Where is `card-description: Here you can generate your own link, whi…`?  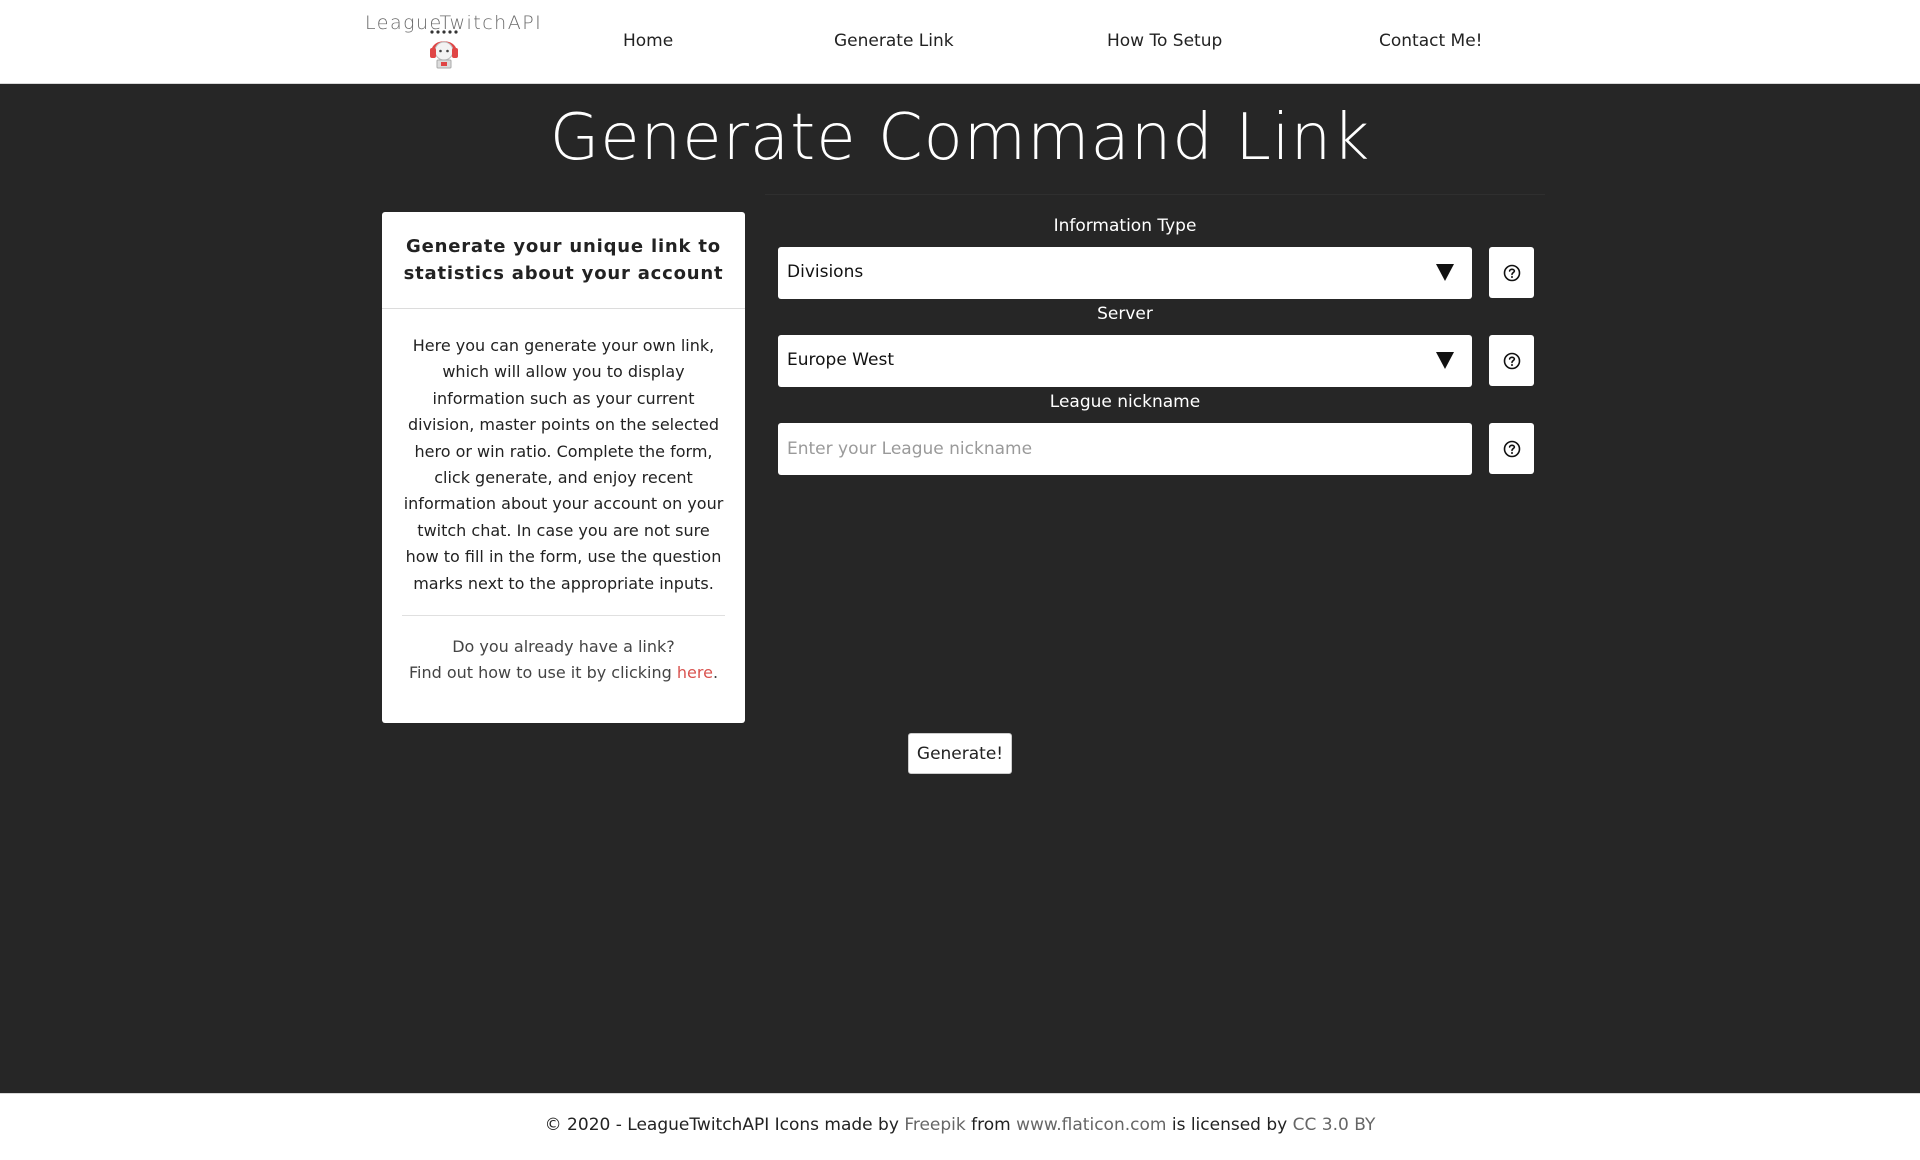
card-description: Here you can generate your own link, whi… is located at coordinates (563, 464).